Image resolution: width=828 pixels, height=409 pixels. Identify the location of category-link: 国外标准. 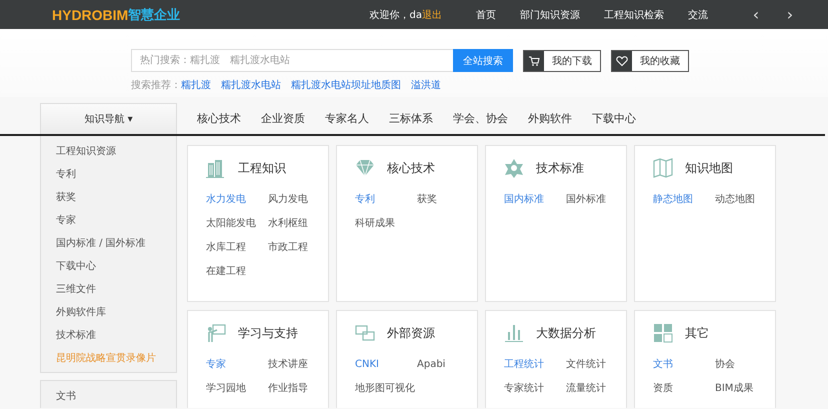
(597, 200).